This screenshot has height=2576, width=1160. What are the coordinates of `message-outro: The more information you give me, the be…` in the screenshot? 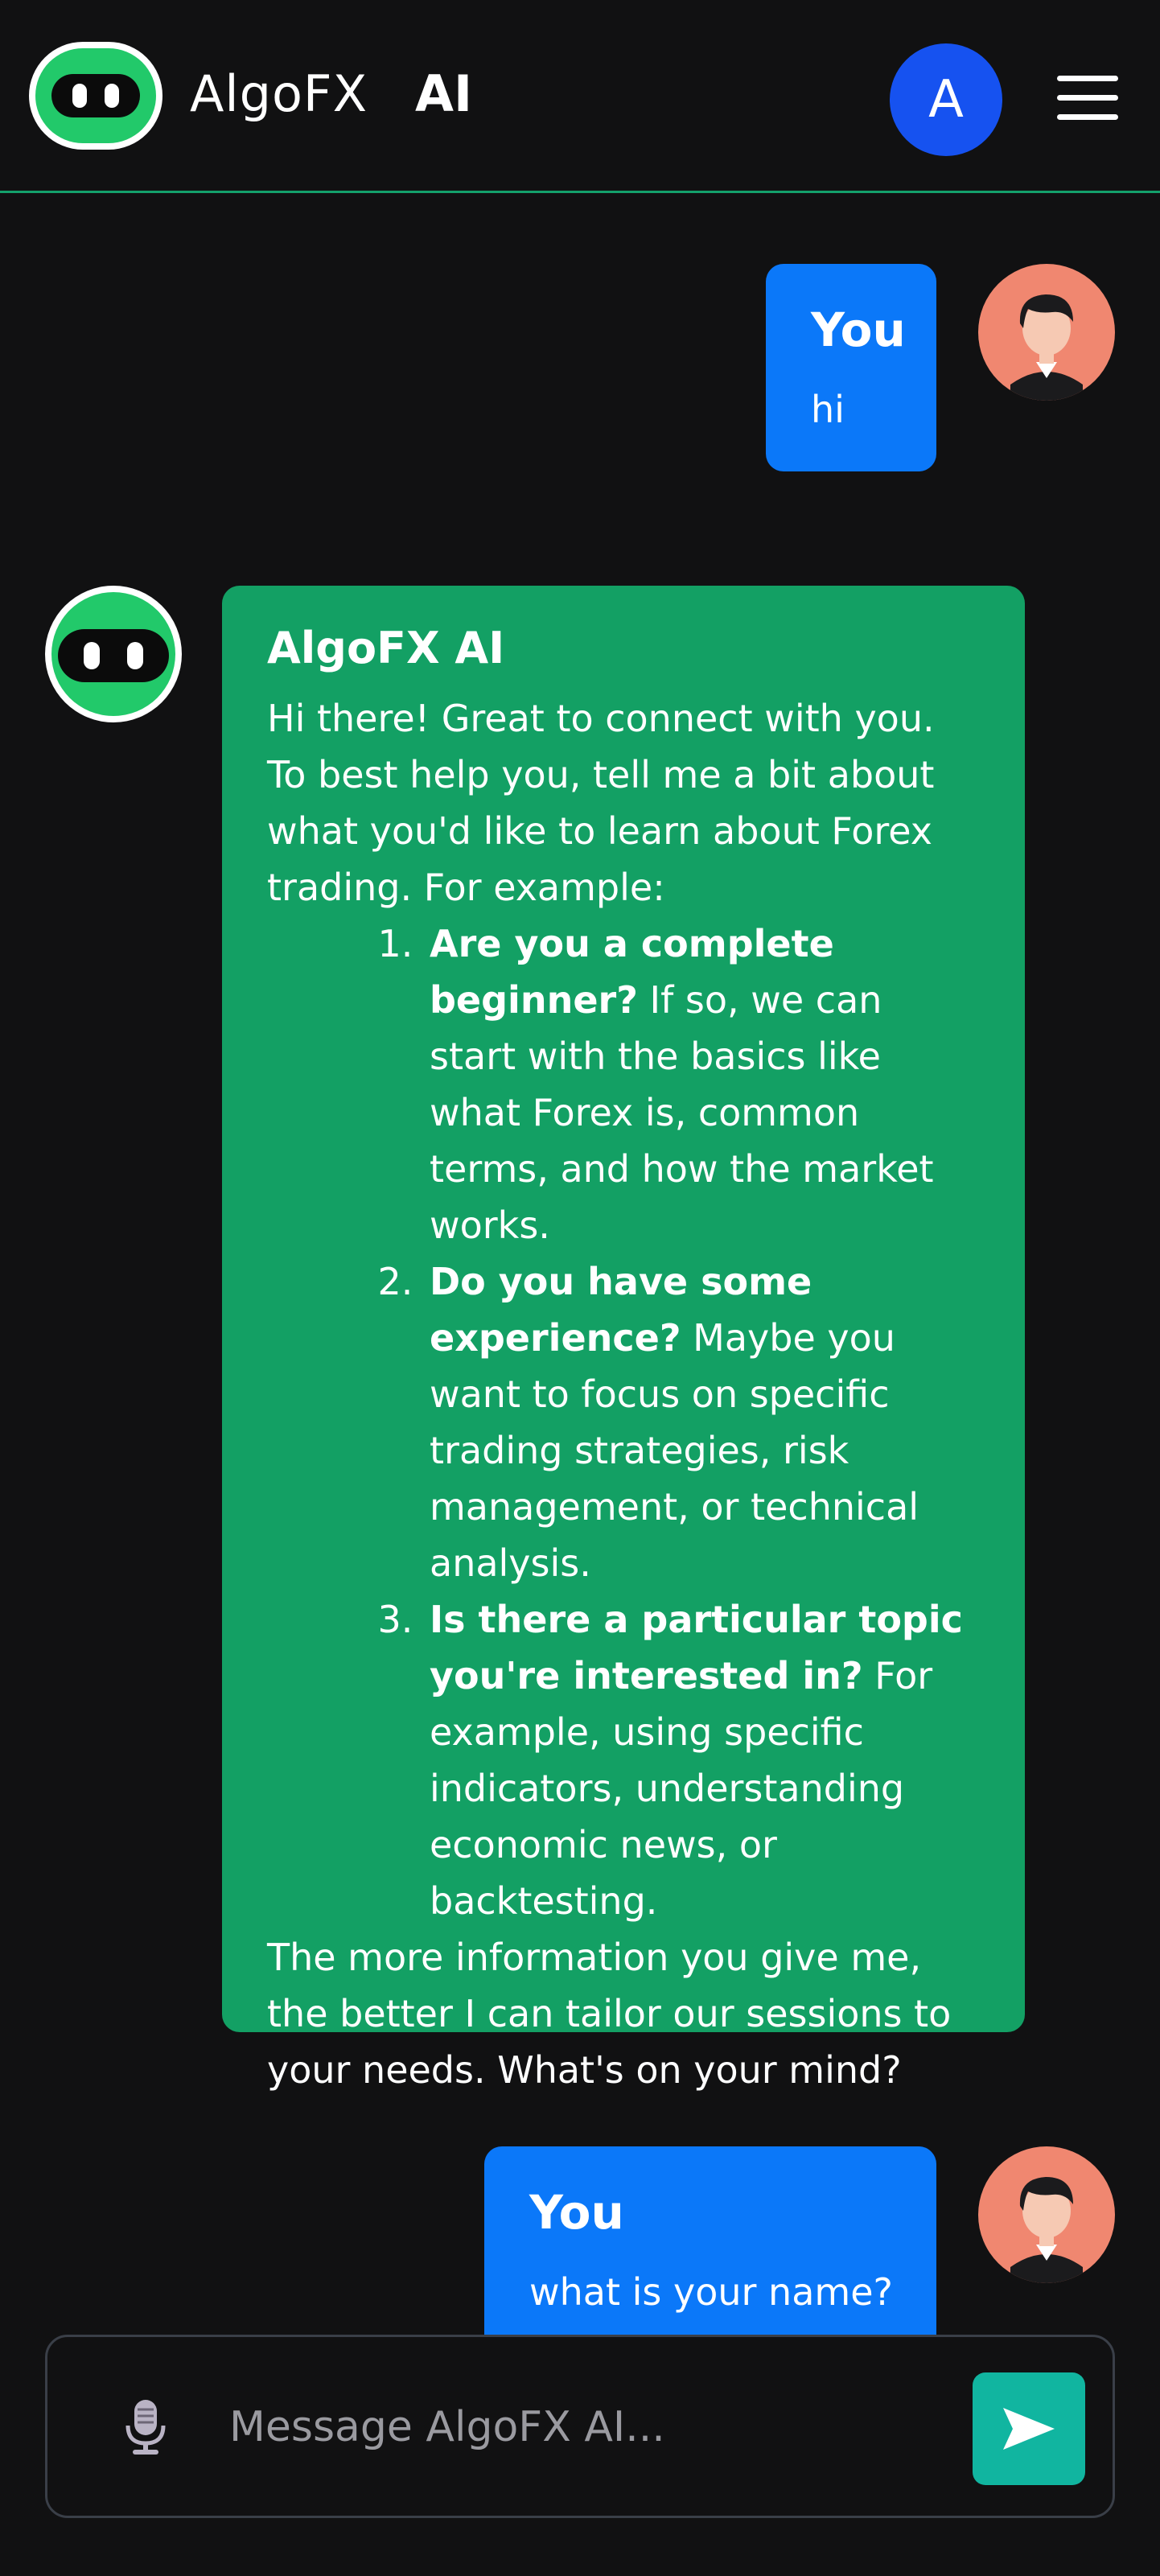 It's located at (609, 2014).